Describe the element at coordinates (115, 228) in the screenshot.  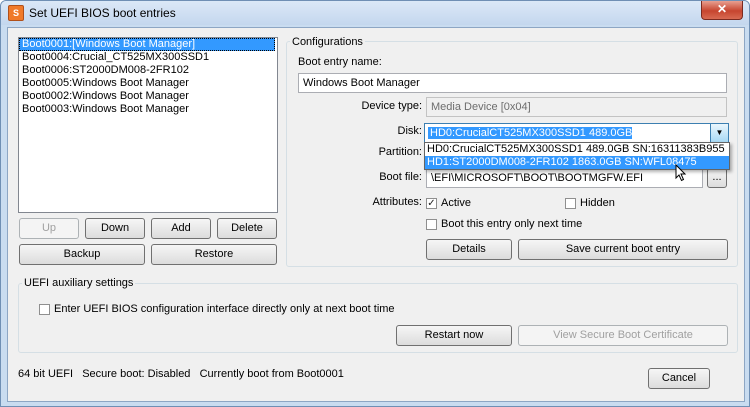
I see `down-button: Down` at that location.